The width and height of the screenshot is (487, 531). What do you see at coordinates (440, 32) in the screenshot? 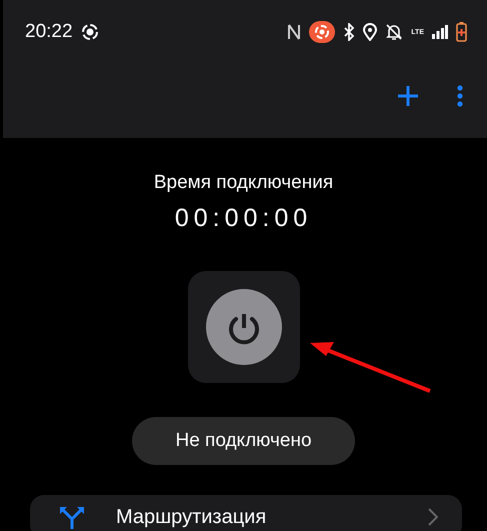
I see `signal-icon` at bounding box center [440, 32].